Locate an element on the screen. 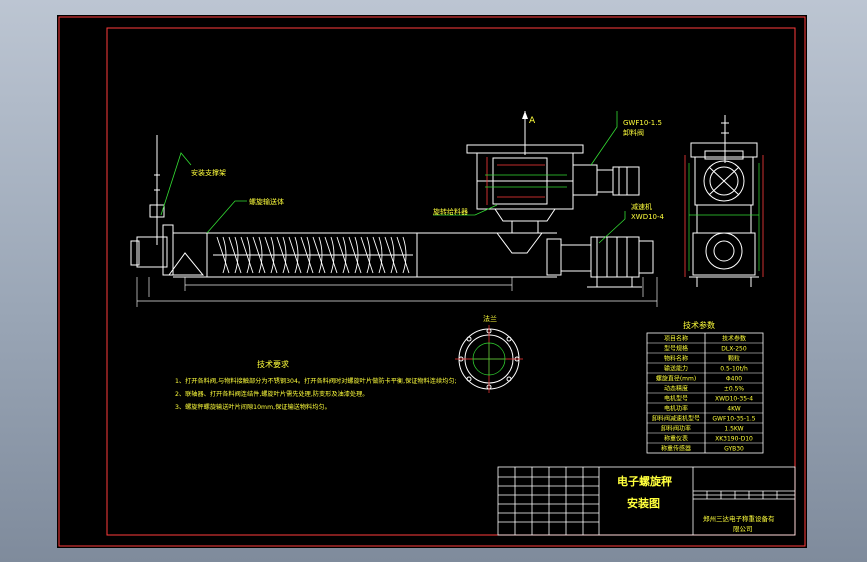 The height and width of the screenshot is (562, 867). params-row-value: Φ400 is located at coordinates (734, 379).